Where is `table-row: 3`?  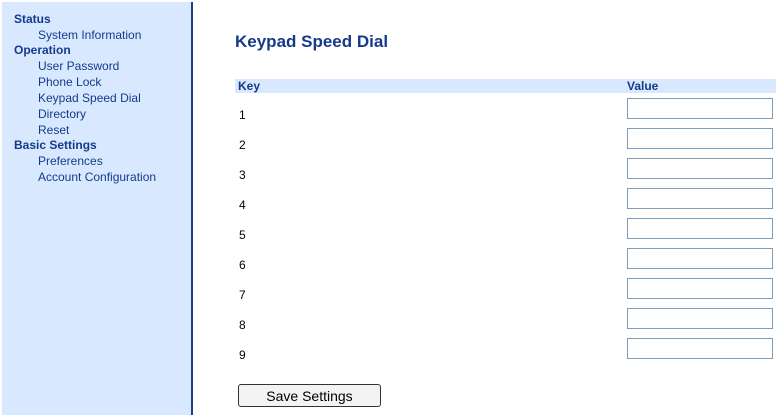 table-row: 3 is located at coordinates (505, 173).